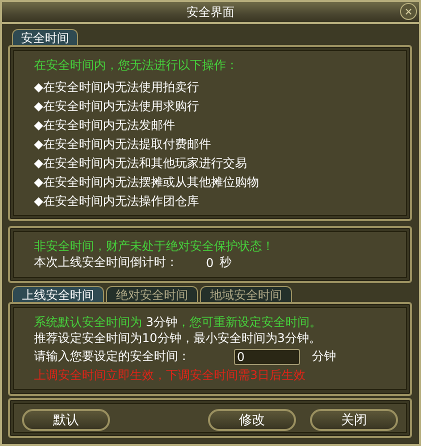  What do you see at coordinates (354, 420) in the screenshot?
I see `dialog-button: 关闭` at bounding box center [354, 420].